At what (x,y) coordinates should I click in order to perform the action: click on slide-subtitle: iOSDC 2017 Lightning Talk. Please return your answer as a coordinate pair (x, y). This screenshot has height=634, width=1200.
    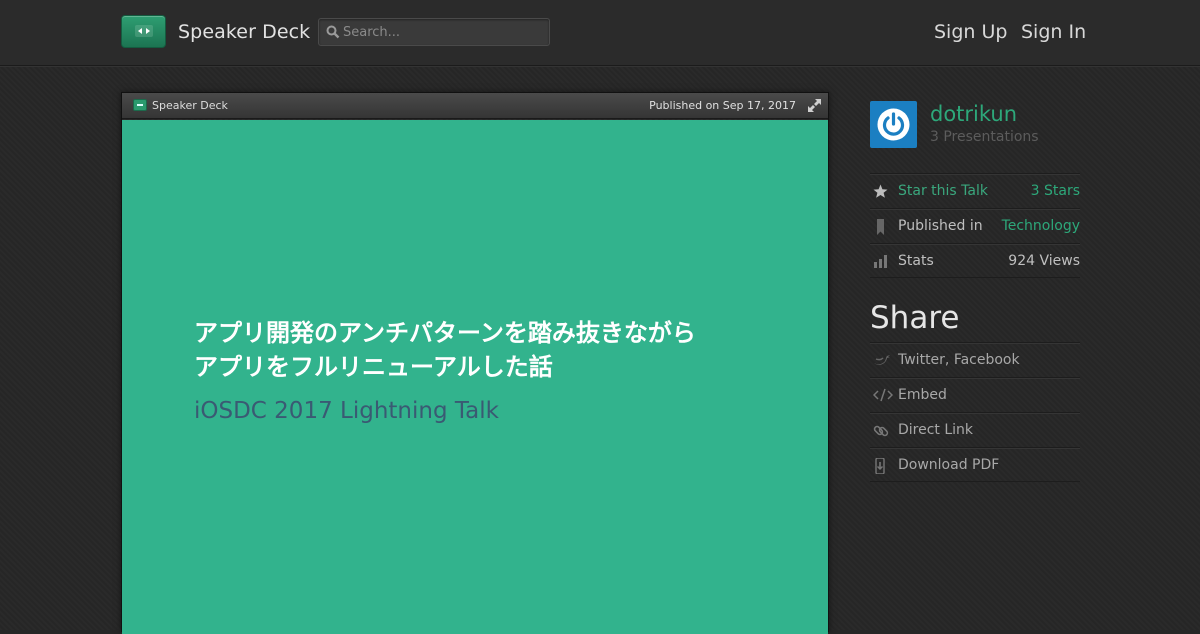
    Looking at the image, I should click on (346, 411).